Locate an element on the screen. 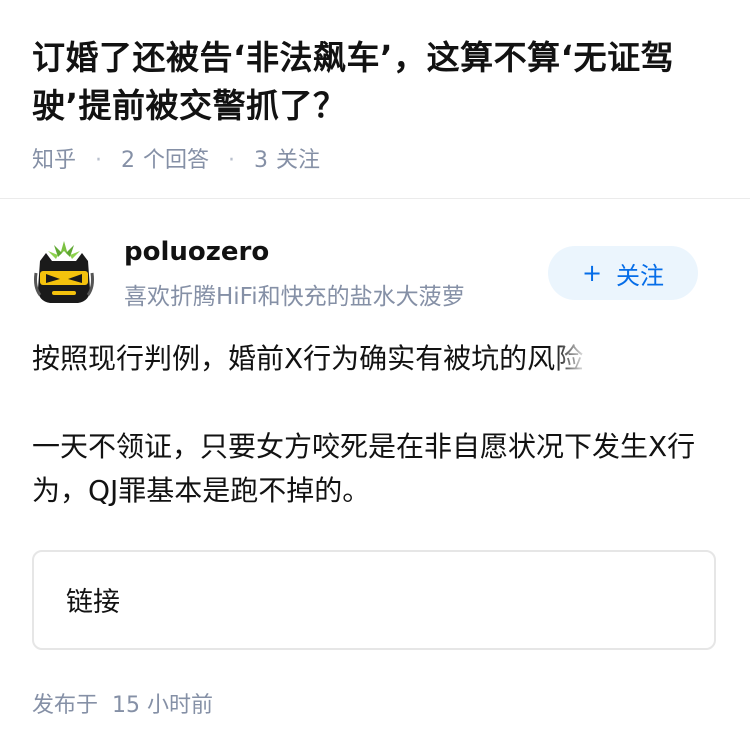 The height and width of the screenshot is (756, 750). answer-count-label: 个回答 is located at coordinates (176, 160).